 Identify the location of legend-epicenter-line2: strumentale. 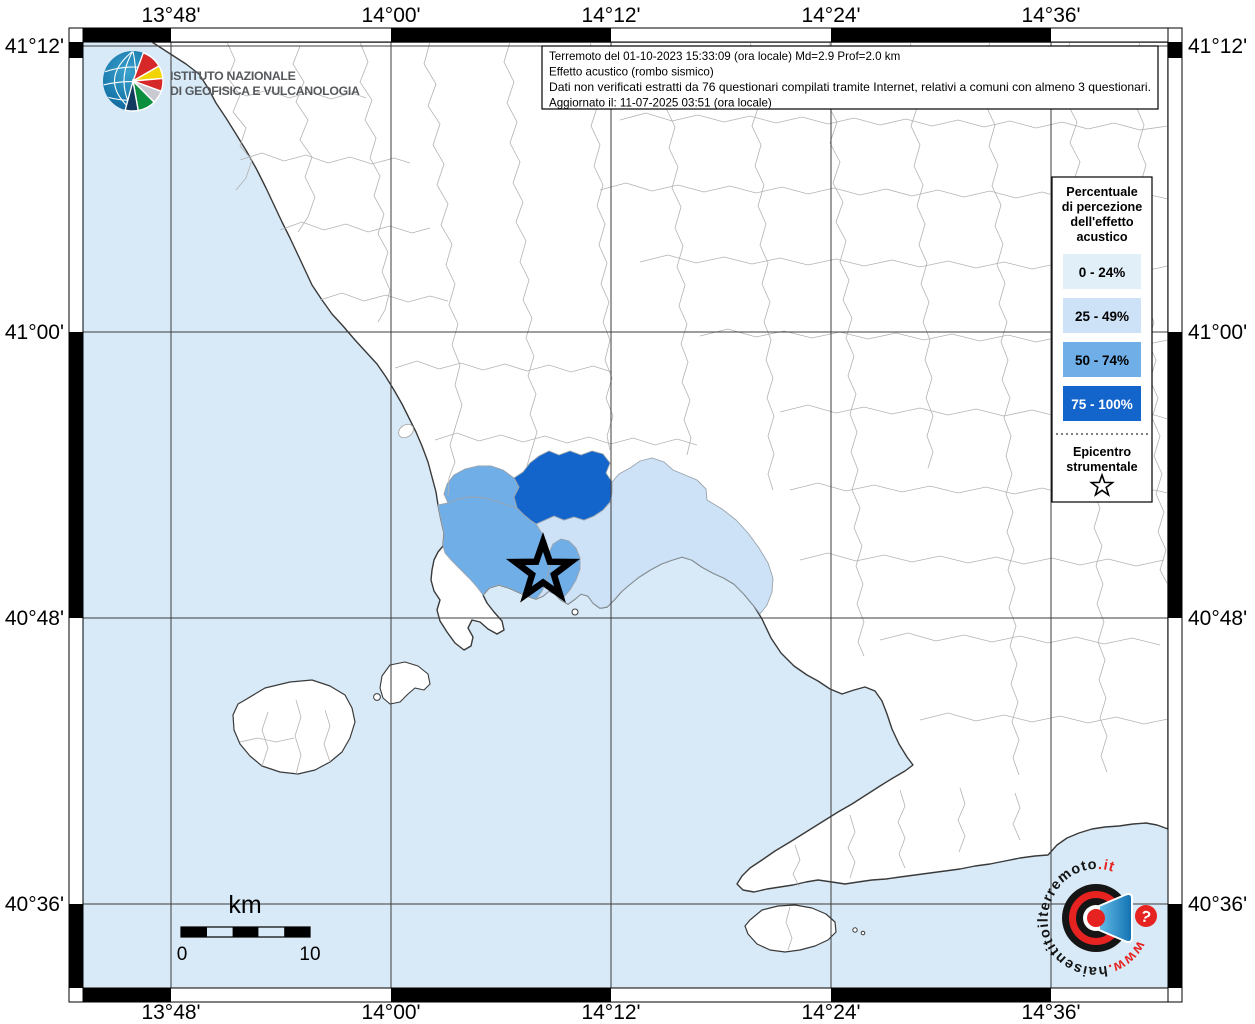
(1101, 467).